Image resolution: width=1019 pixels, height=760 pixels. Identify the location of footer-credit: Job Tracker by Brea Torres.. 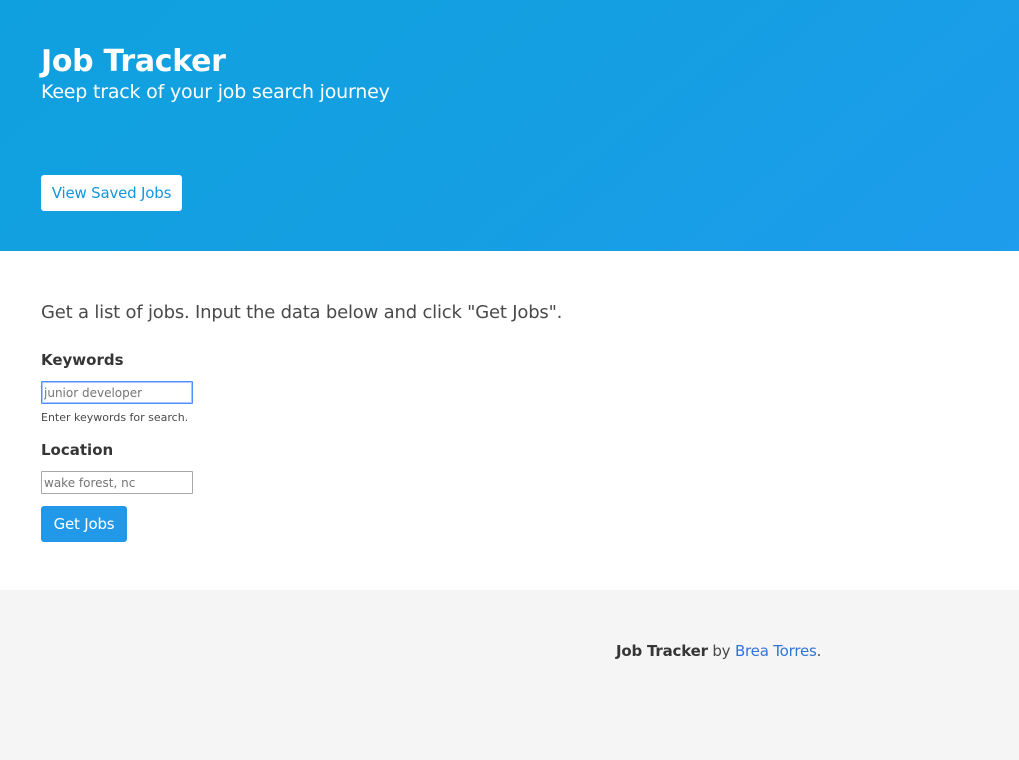
(718, 651).